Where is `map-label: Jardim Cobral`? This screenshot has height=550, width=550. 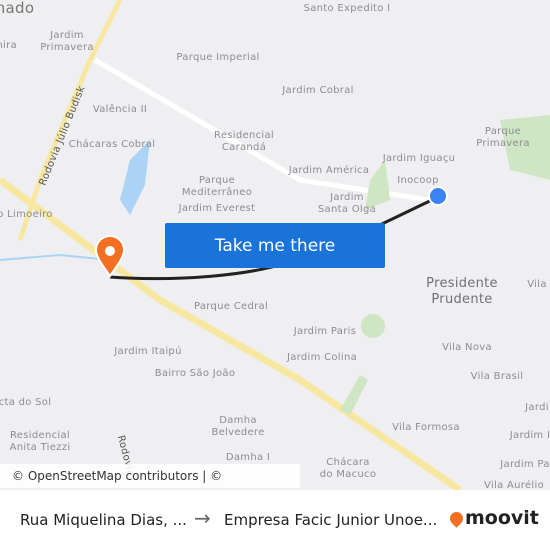 map-label: Jardim Cobral is located at coordinates (318, 90).